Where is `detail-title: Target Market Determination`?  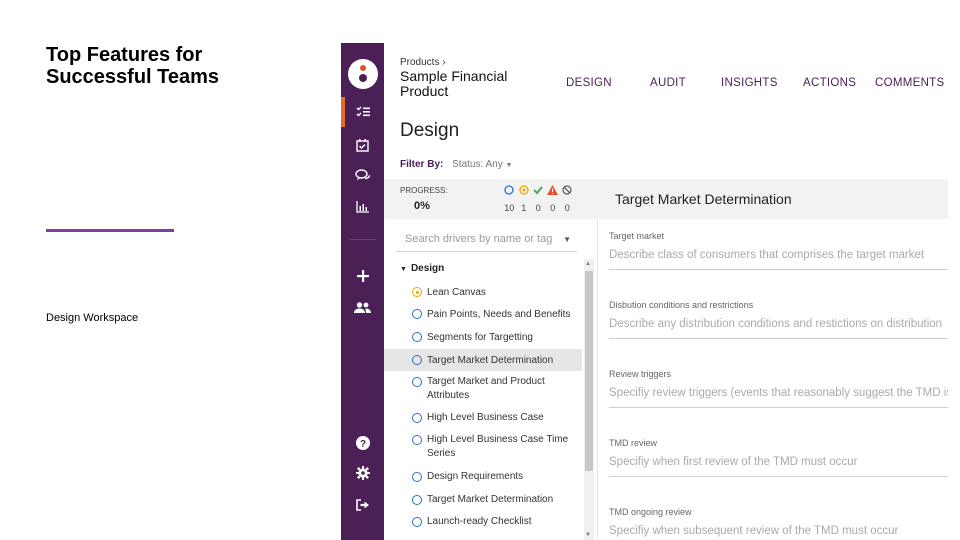
detail-title: Target Market Determination is located at coordinates (703, 199).